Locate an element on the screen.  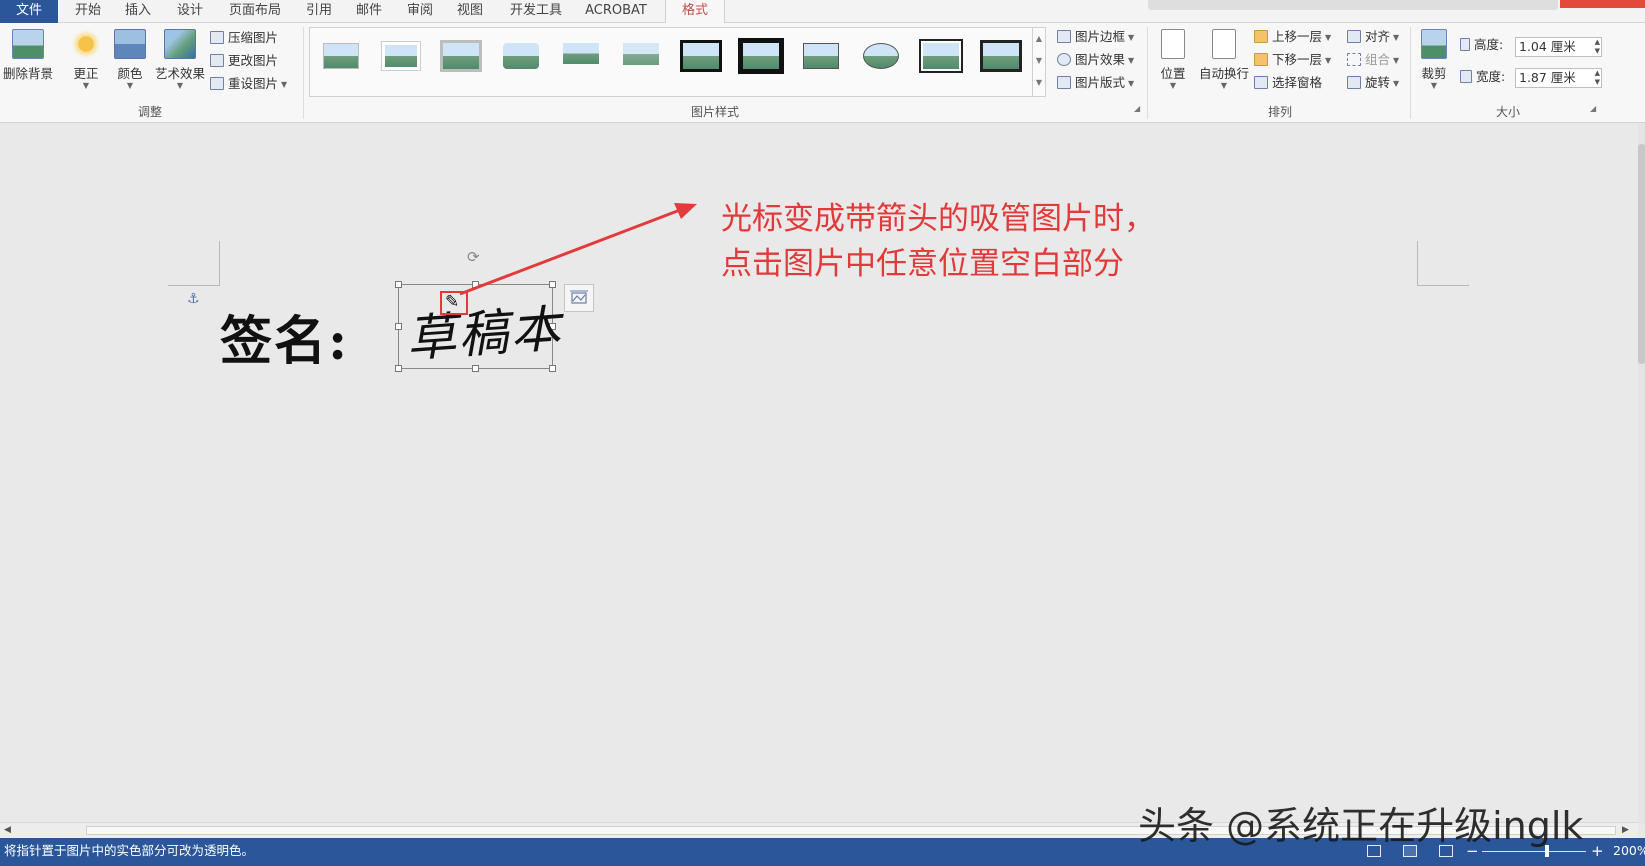
height-spinner-icon: ▲ ▼ is located at coordinates (1597, 47).